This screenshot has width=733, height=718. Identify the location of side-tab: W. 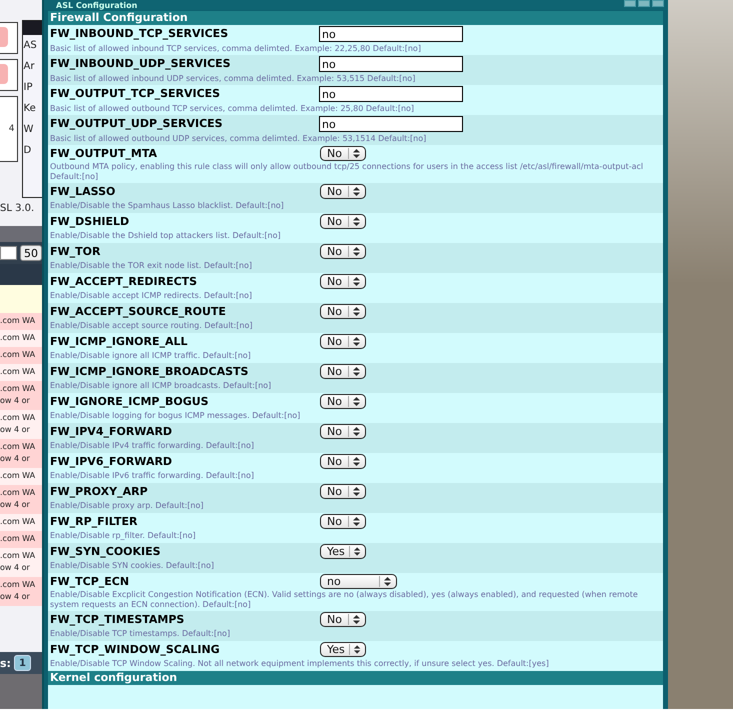
(28, 129).